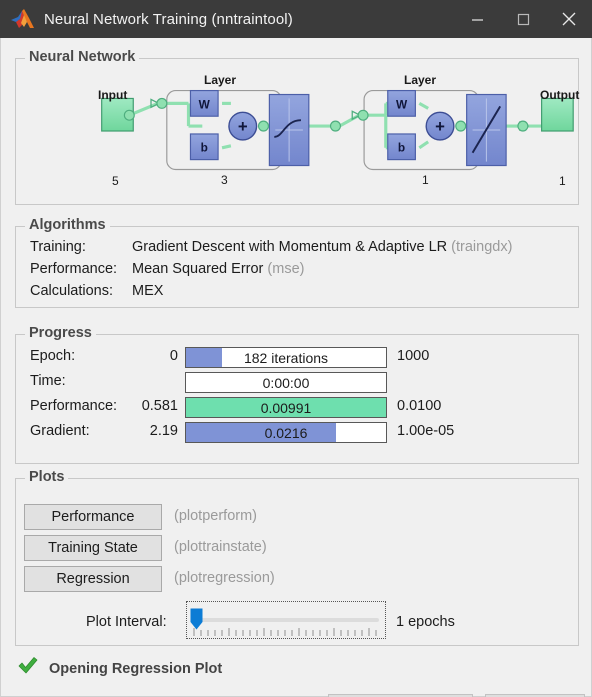 This screenshot has width=592, height=697. Describe the element at coordinates (168, 19) in the screenshot. I see `window-title: Neural Network Training (nntraintool)` at that location.